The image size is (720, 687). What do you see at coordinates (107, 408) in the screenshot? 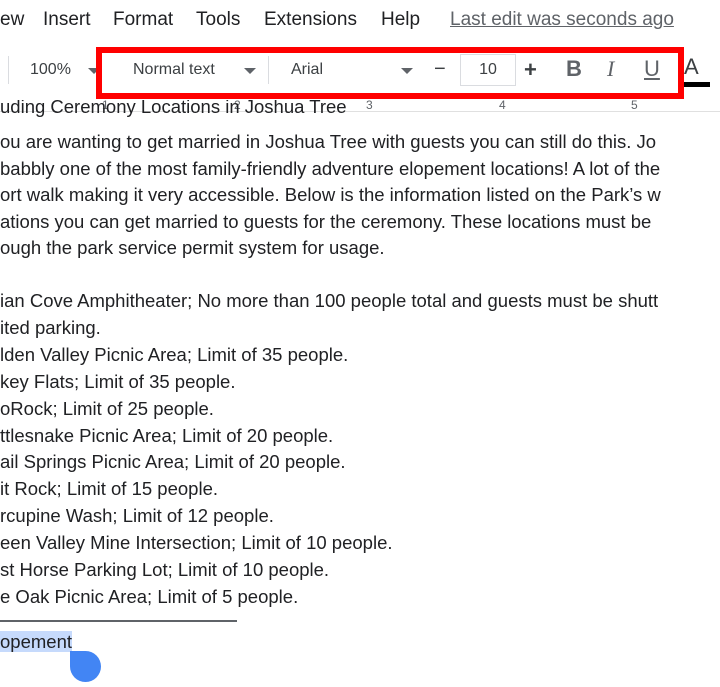
I see `list-item: oRock; Limit of 25 people.` at bounding box center [107, 408].